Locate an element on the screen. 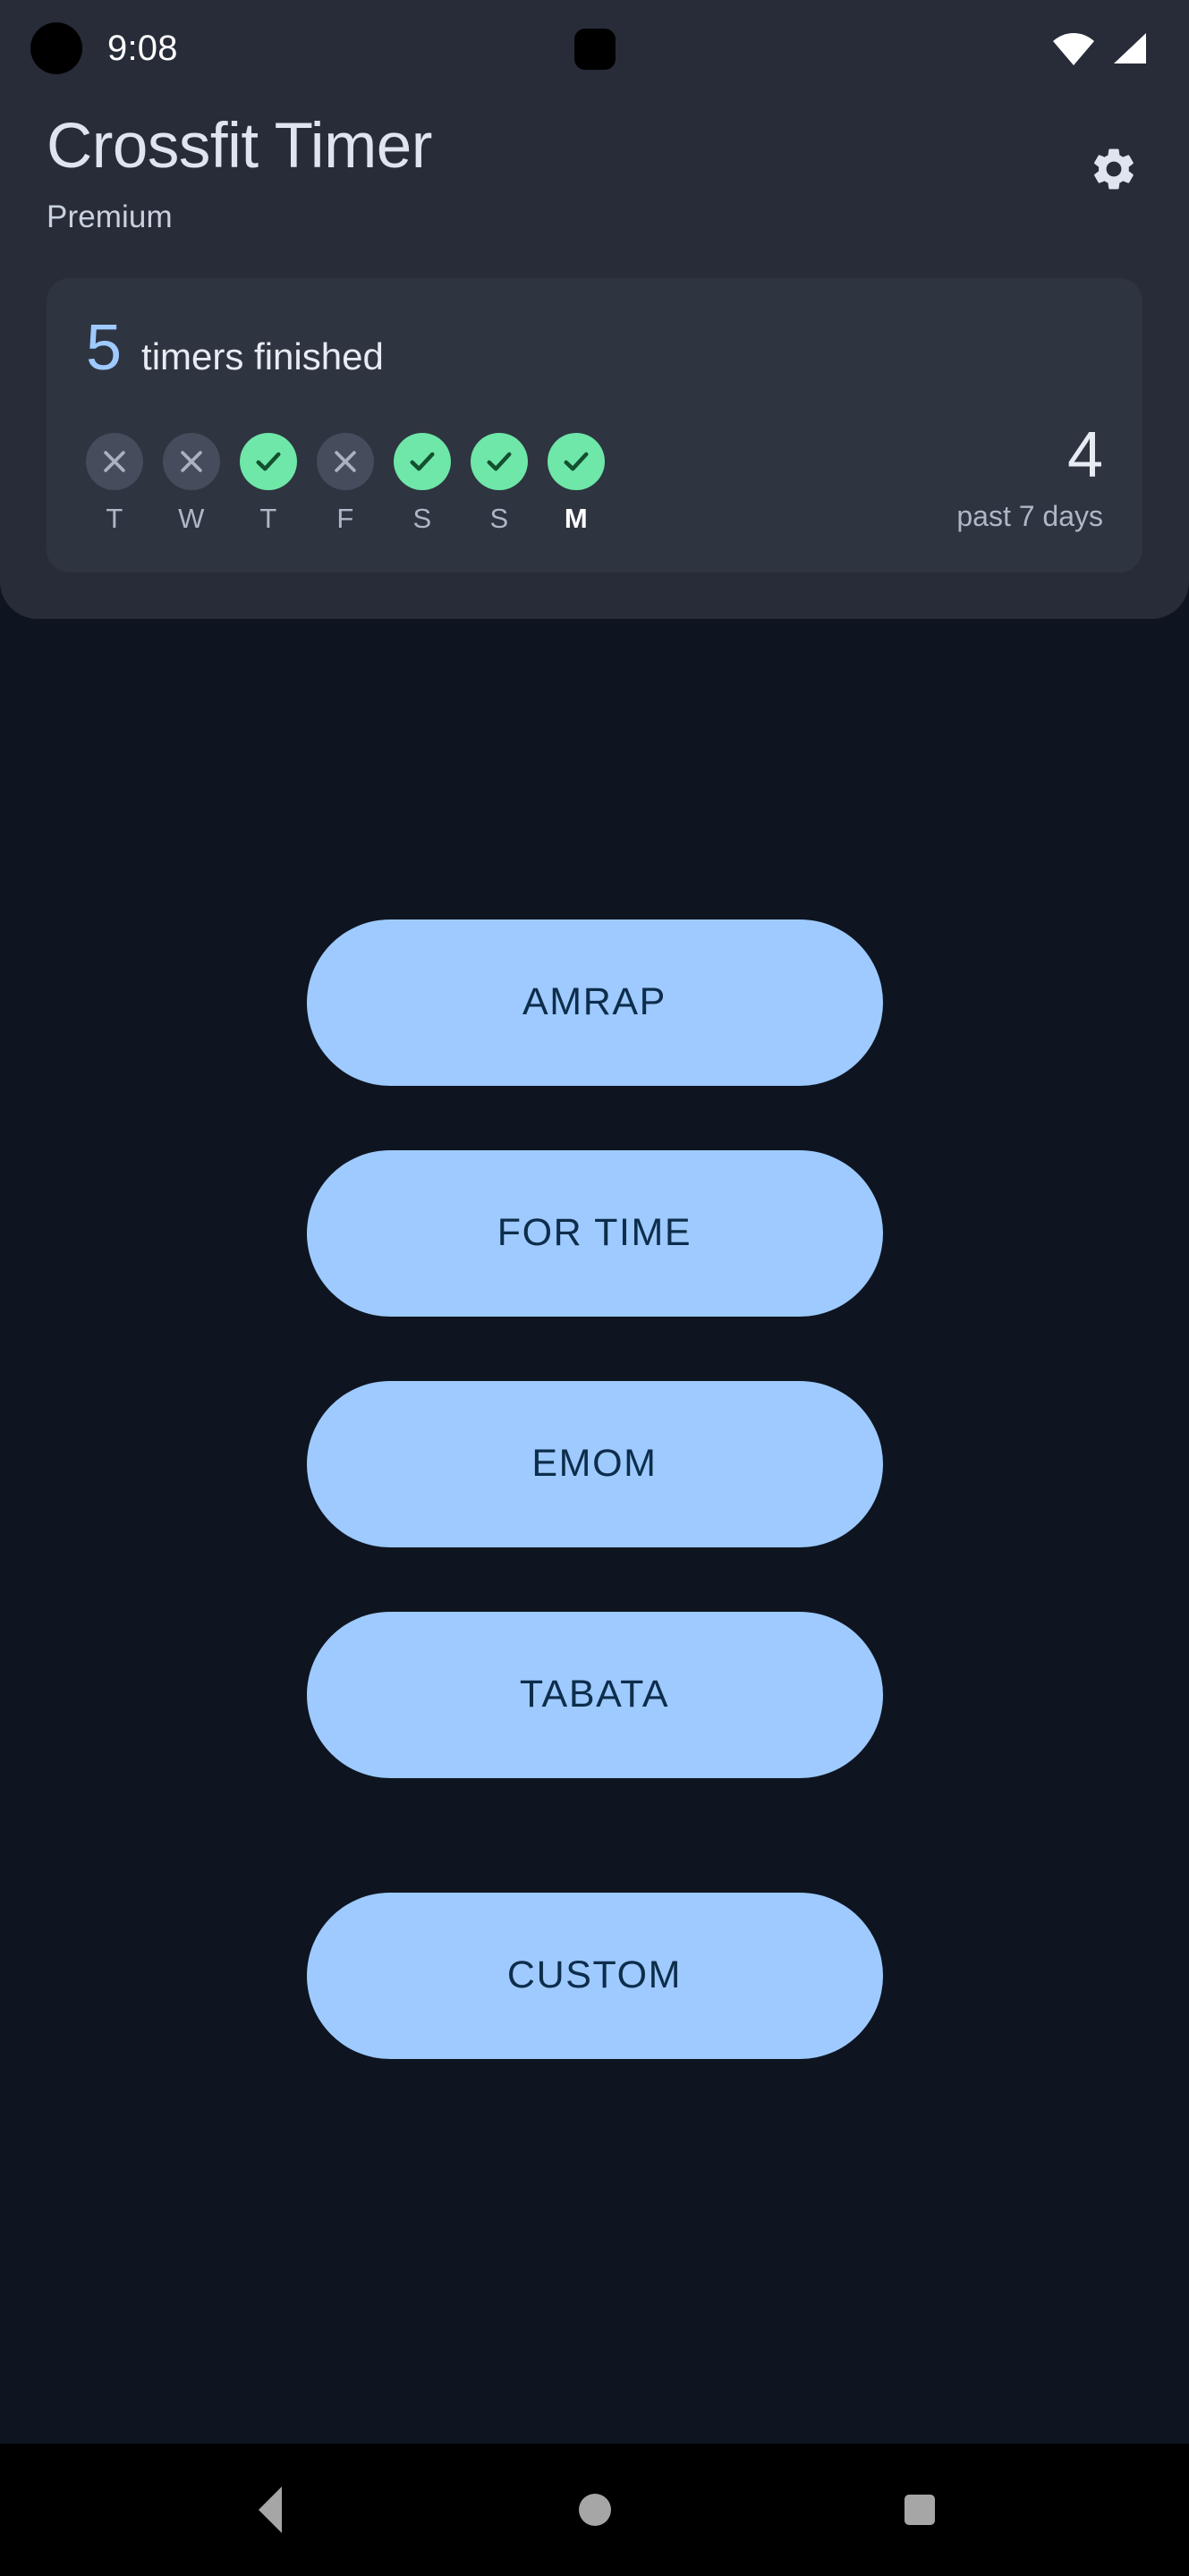 This screenshot has width=1189, height=2576. stats-week-row: T W T F S S M 4 past 7 days is located at coordinates (594, 479).